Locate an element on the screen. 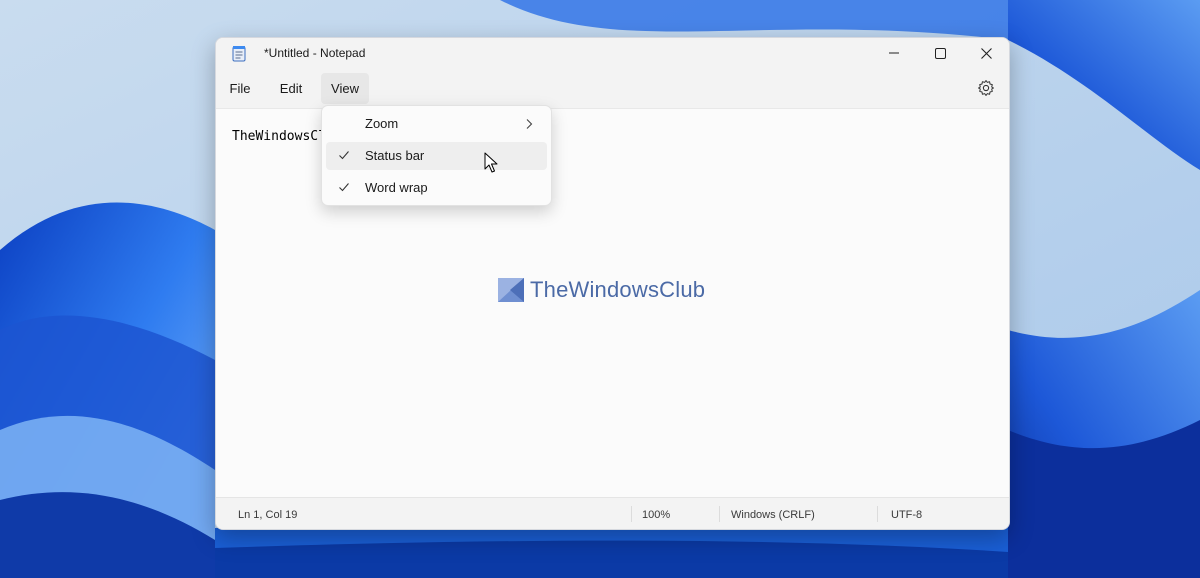 The image size is (1200, 578). minimize-icon is located at coordinates (894, 53).